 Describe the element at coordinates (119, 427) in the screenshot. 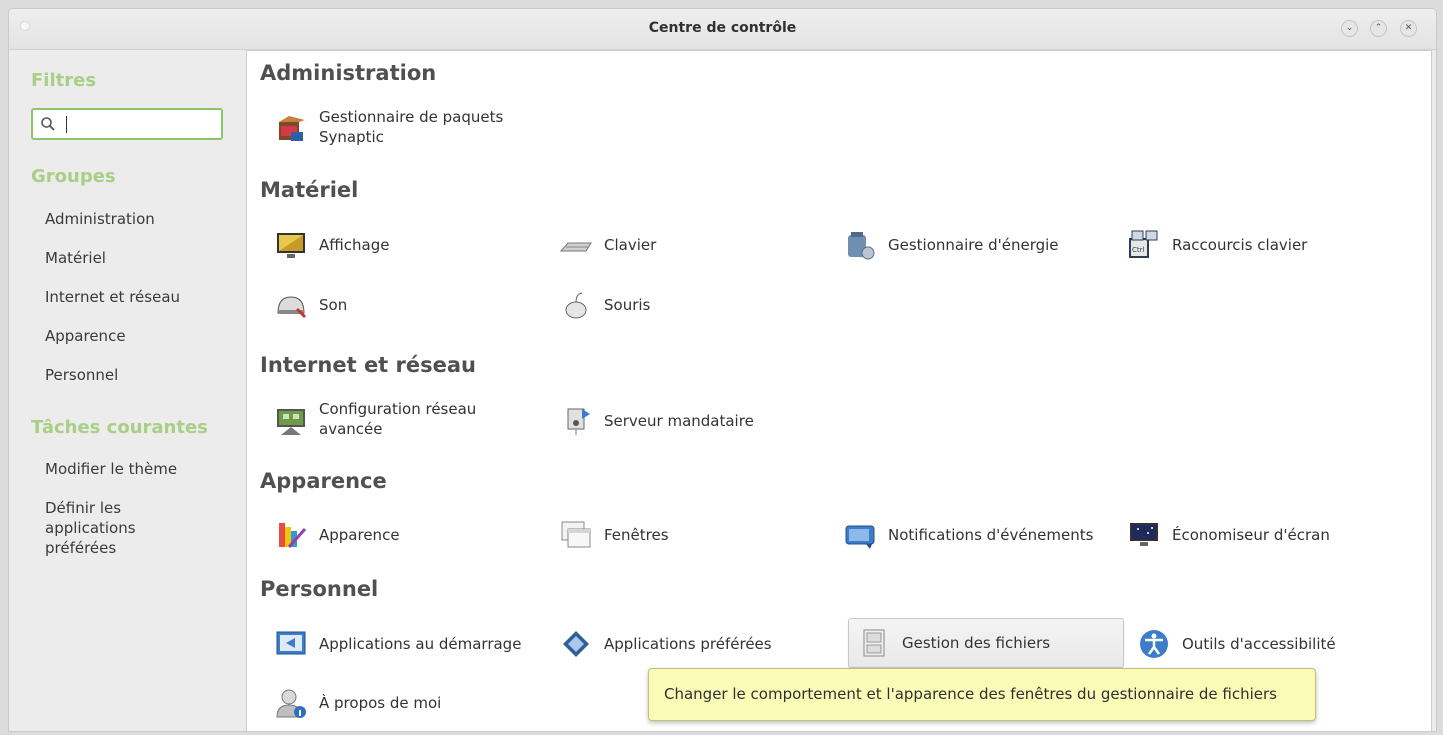

I see `tasks-heading: Tâches courantes` at that location.